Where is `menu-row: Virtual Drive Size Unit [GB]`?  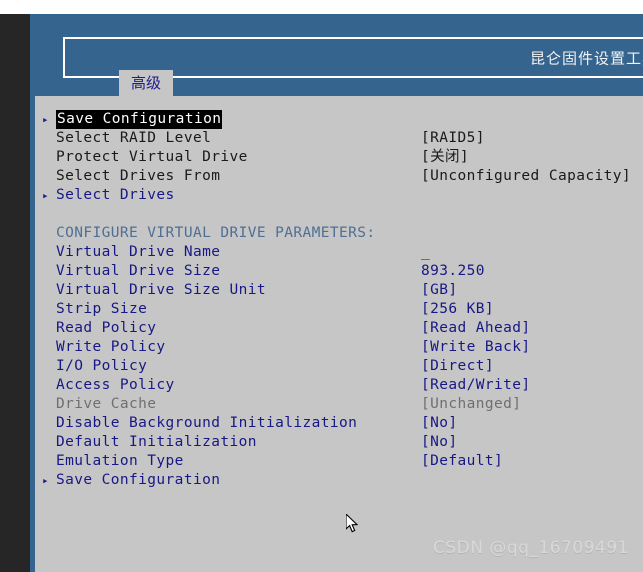
menu-row: Virtual Drive Size Unit [GB] is located at coordinates (339, 290).